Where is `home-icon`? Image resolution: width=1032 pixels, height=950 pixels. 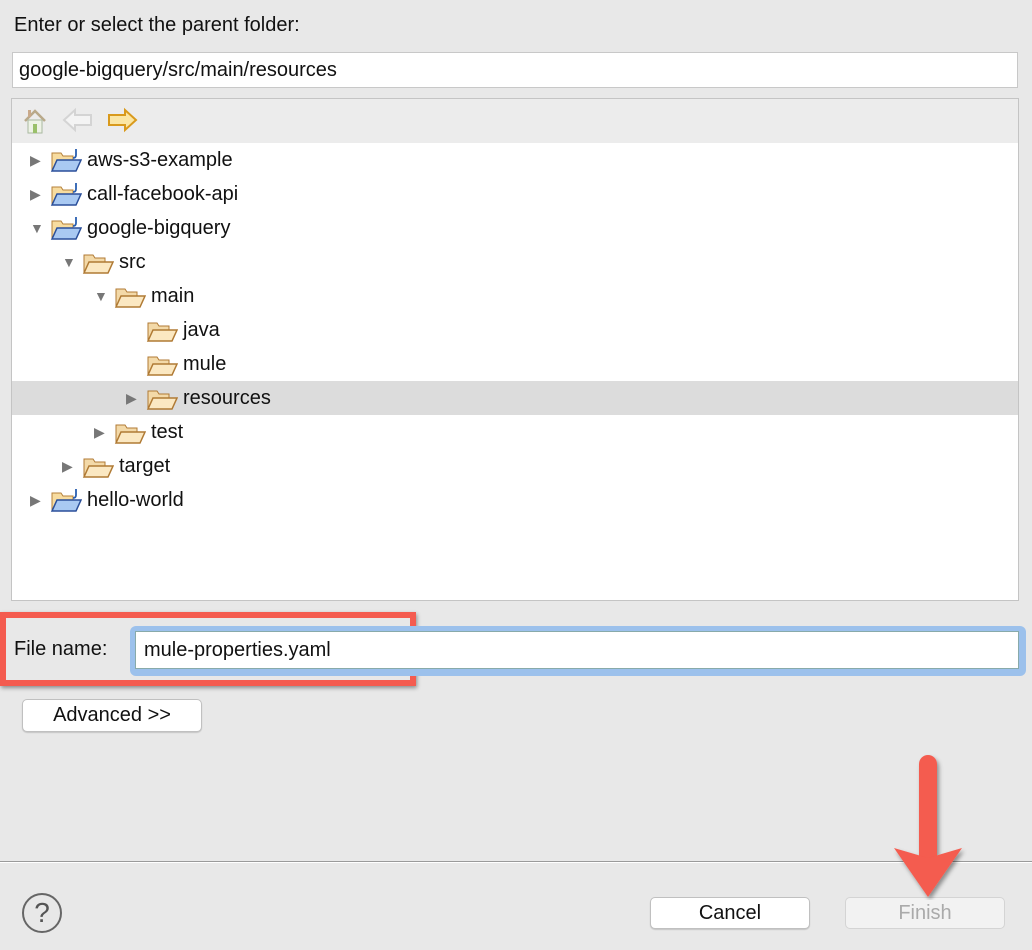
home-icon is located at coordinates (35, 123).